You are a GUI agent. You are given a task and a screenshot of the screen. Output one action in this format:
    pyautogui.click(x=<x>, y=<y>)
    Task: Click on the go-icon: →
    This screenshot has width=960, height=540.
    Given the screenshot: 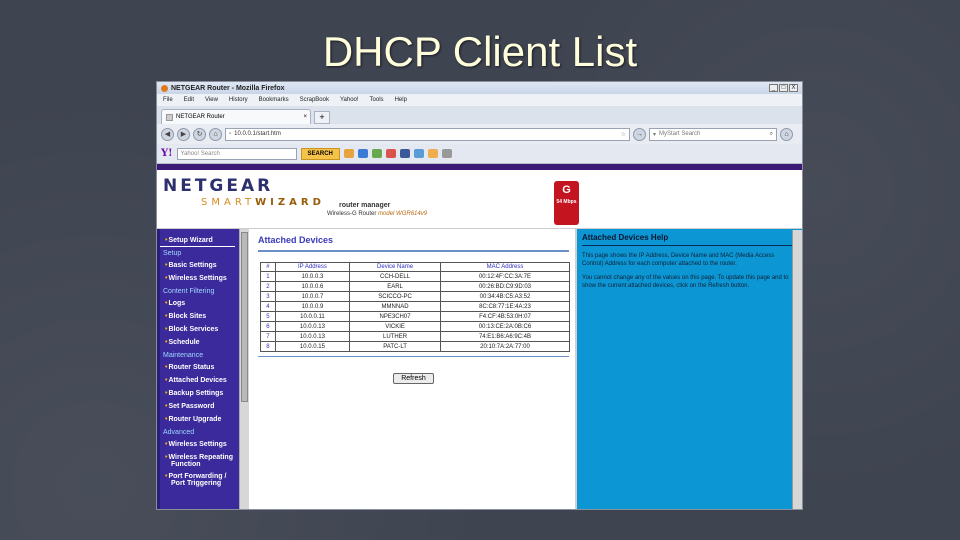 What is the action you would take?
    pyautogui.click(x=639, y=134)
    